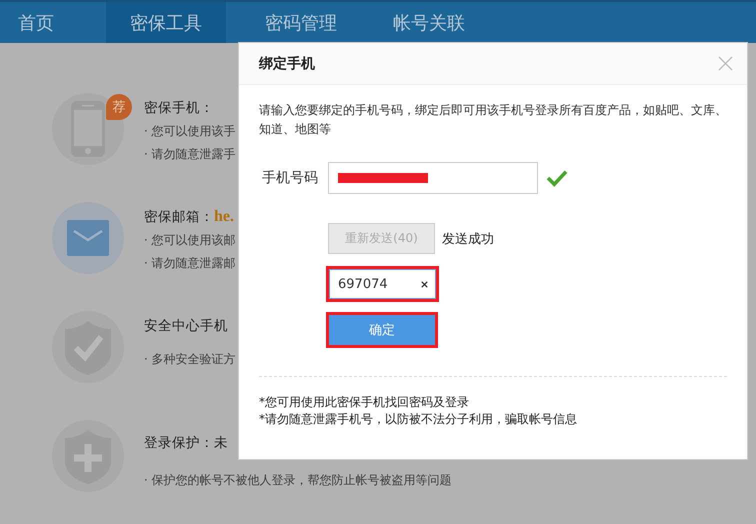 The height and width of the screenshot is (524, 756). Describe the element at coordinates (190, 240) in the screenshot. I see `item-description: · 您可以使用该邮` at that location.